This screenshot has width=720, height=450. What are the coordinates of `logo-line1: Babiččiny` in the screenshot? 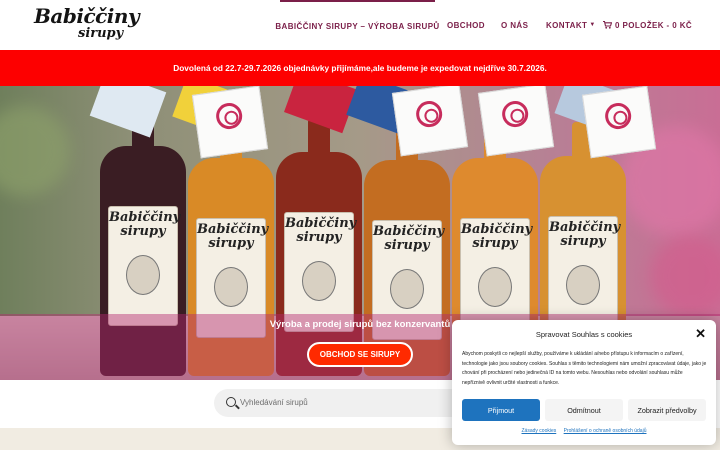 It's located at (87, 16).